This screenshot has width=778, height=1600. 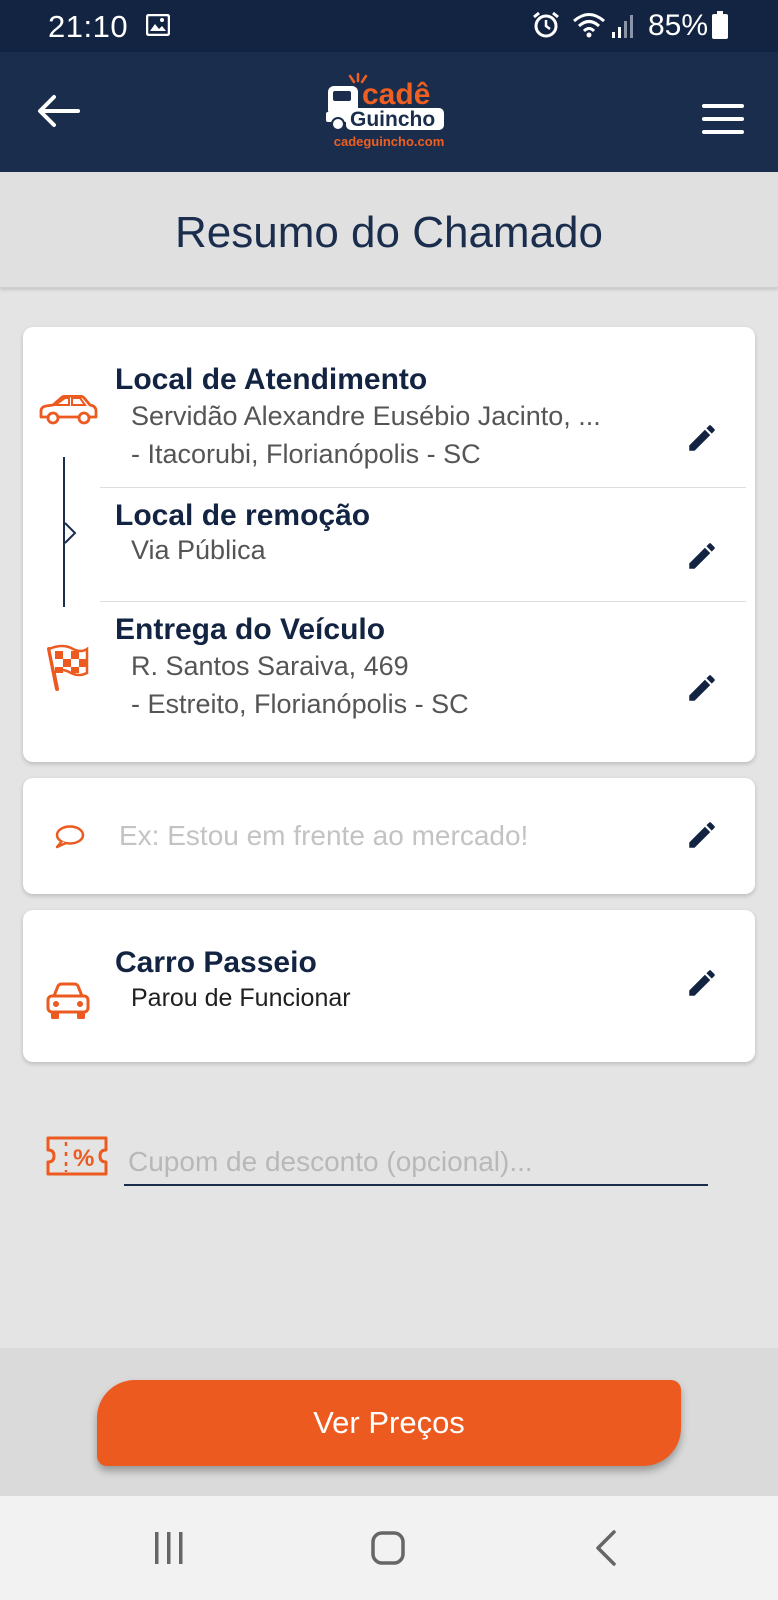 What do you see at coordinates (270, 666) in the screenshot?
I see `delivery-address-line1: R. Santos Saraiva, 469` at bounding box center [270, 666].